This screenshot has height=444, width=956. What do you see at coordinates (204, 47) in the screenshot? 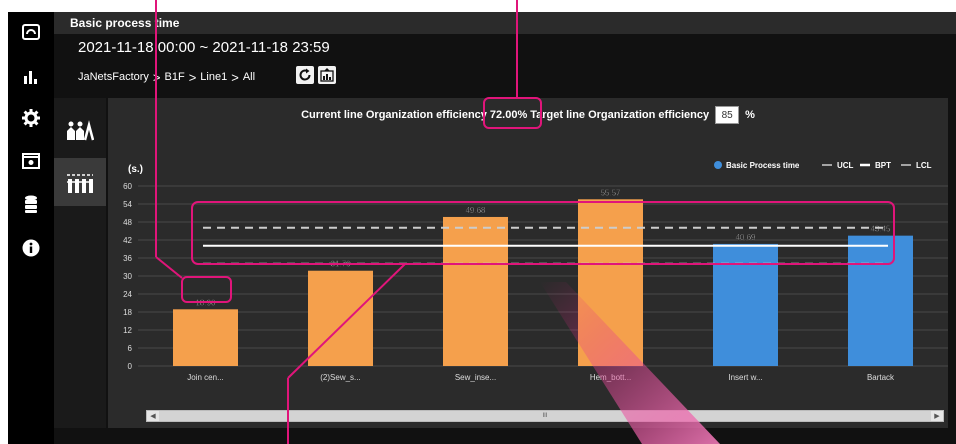
I see `date-range: 2021-11-18 00:00 ~ 2021-11-18 23:59` at bounding box center [204, 47].